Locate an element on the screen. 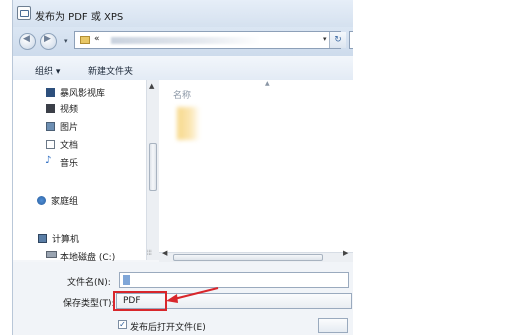 This screenshot has width=506, height=335. chevron-down-icon: ▾ is located at coordinates (325, 39).